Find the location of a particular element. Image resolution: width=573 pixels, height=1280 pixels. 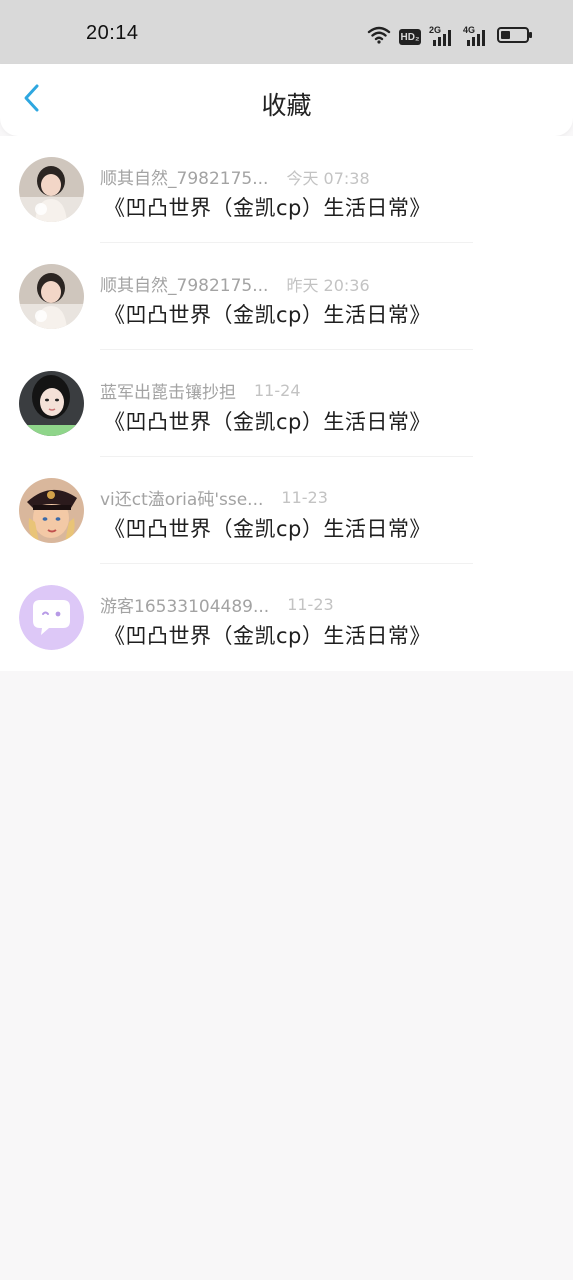

item-meta: 游客16533104489... 11-23 is located at coordinates (217, 604).